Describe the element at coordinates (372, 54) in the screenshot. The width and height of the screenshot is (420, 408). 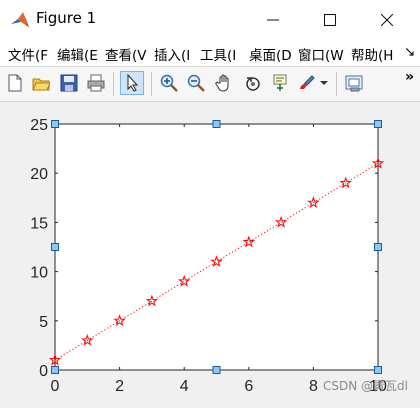
I see `menu-help: 帮助(H` at that location.